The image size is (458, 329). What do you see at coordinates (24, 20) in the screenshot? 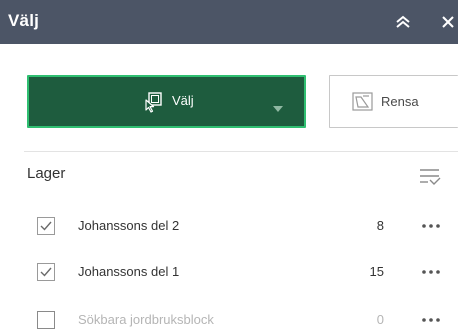
I see `panel-title: Välj` at bounding box center [24, 20].